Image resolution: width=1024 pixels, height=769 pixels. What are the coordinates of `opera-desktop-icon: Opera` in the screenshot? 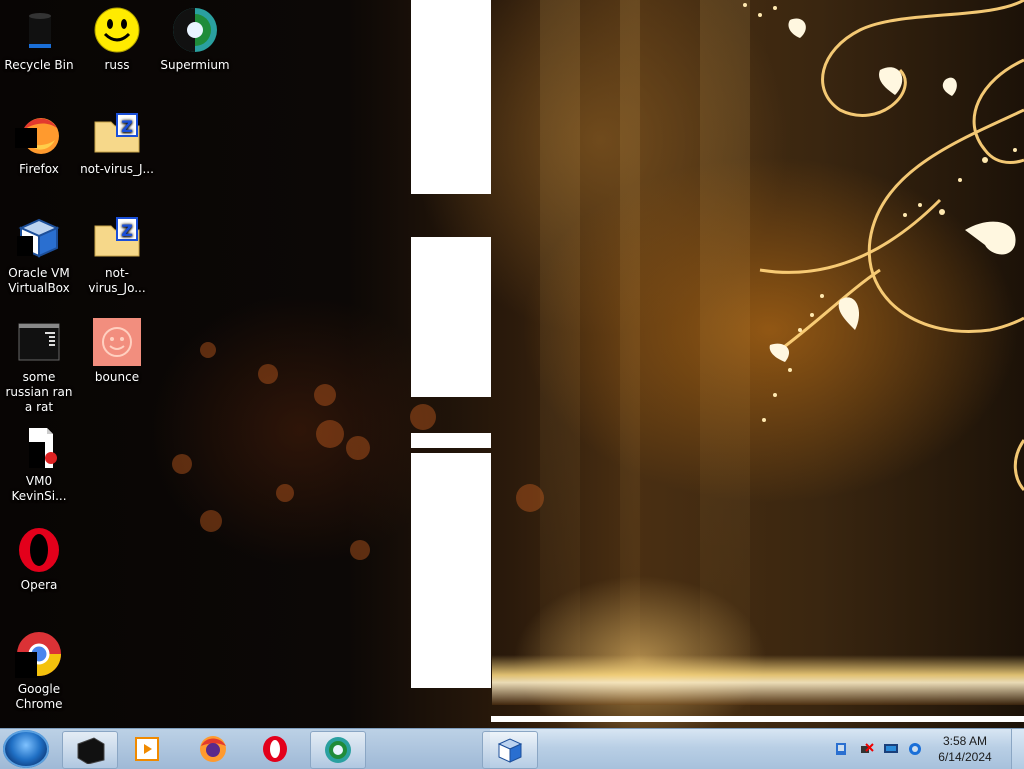 It's located at (39, 556).